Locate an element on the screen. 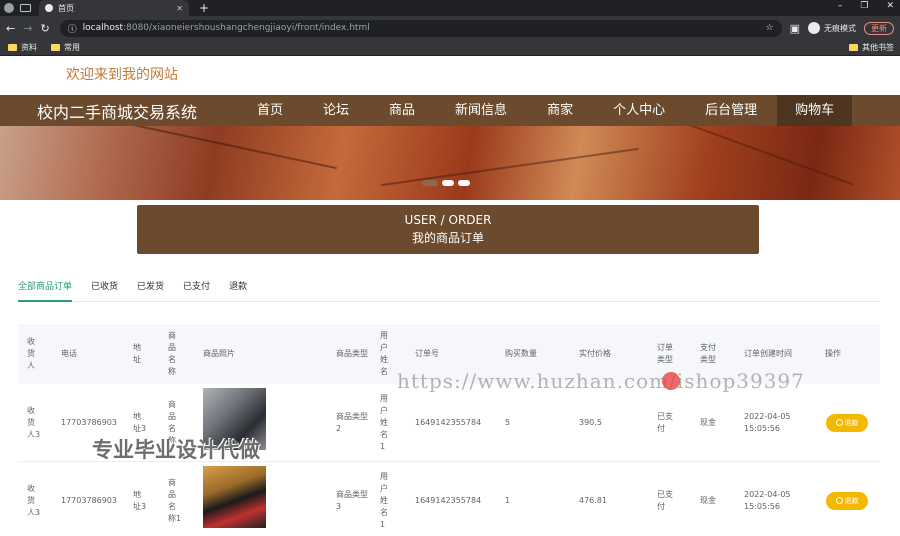 The height and width of the screenshot is (536, 900). cell-receiver: 收货人3 is located at coordinates (34, 422).